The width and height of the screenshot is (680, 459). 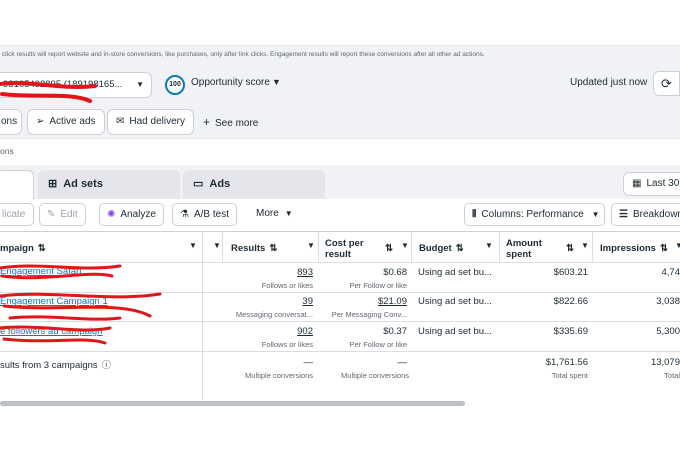 What do you see at coordinates (85, 271) in the screenshot?
I see `campaign-name-link: Engagement Safari` at bounding box center [85, 271].